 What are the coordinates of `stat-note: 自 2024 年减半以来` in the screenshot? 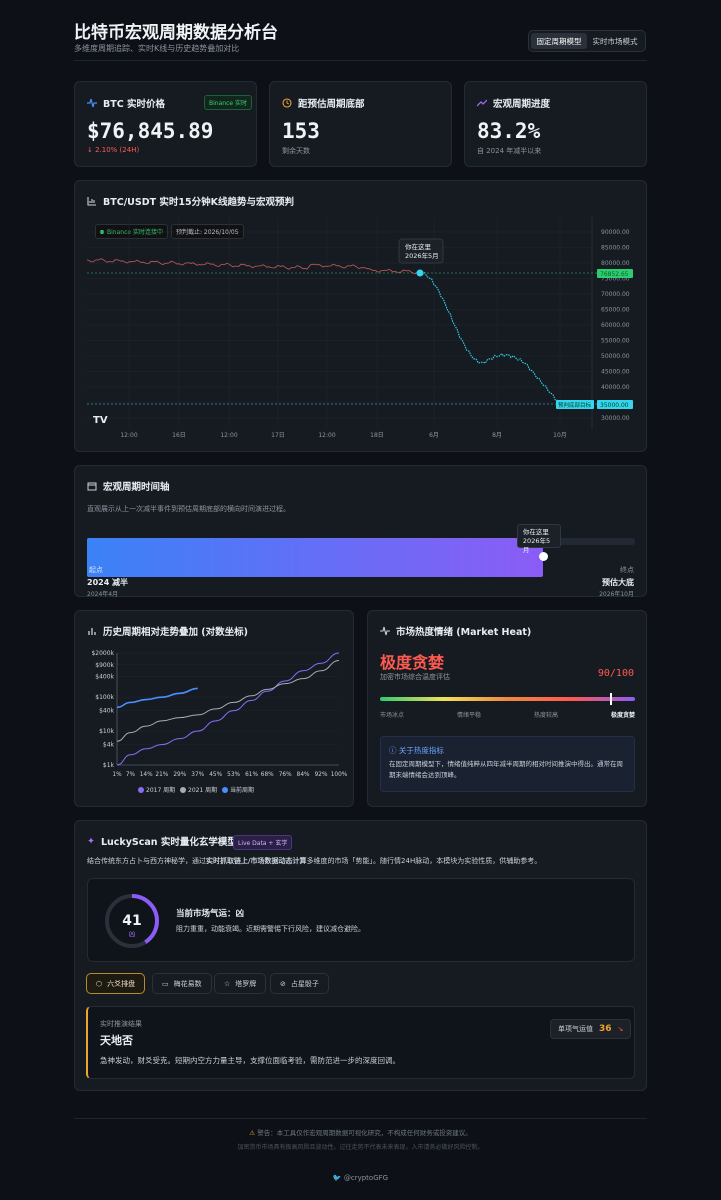 It's located at (509, 151).